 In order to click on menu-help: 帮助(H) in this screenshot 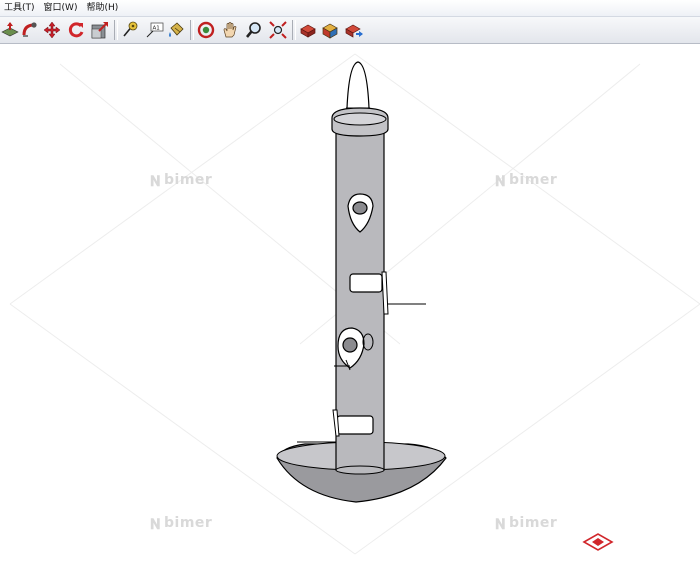, I will do `click(102, 8)`.